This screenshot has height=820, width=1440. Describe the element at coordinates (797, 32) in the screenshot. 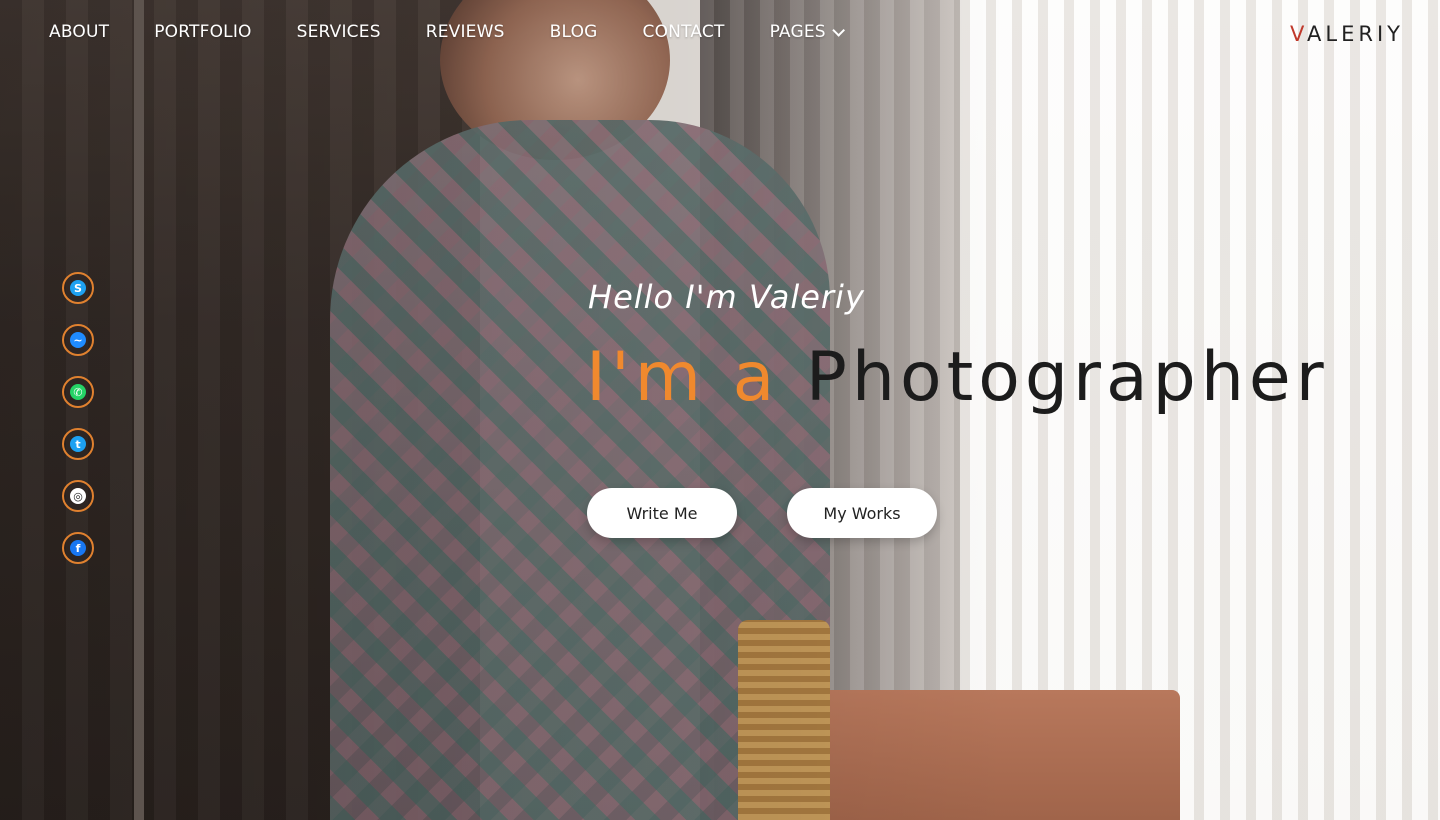

I see `nav-label: PAGES` at that location.